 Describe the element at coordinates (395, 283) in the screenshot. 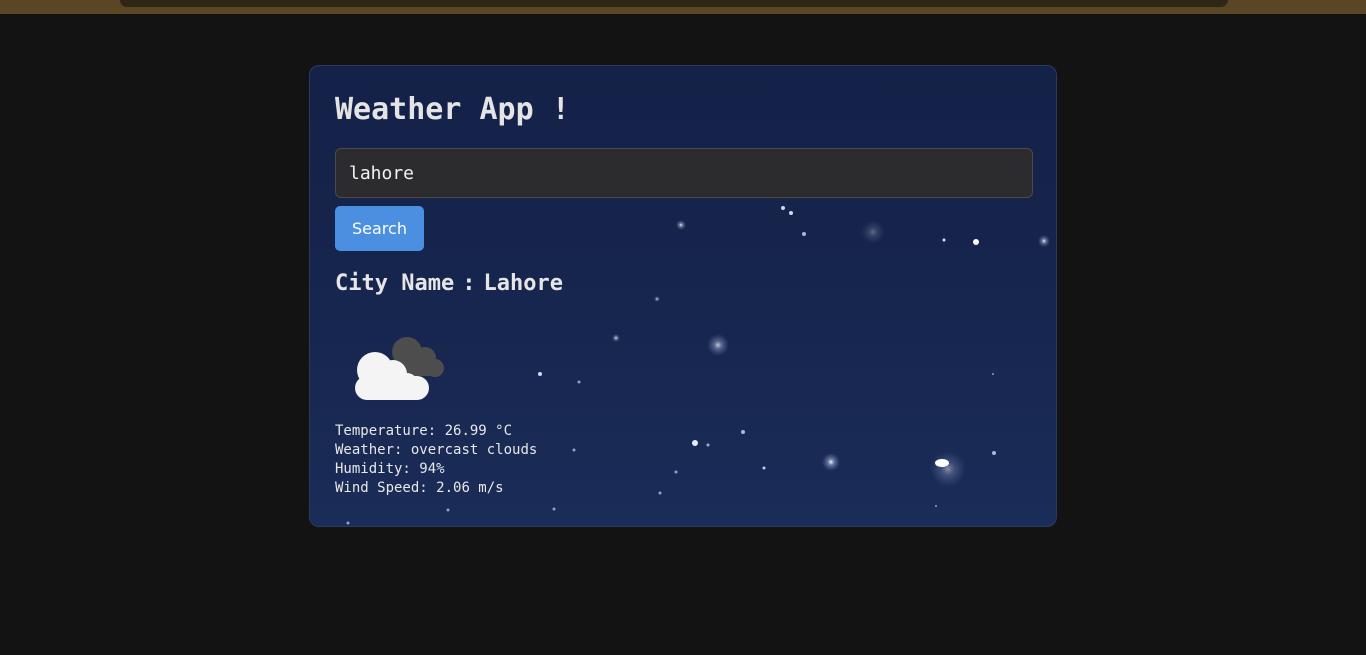

I see `city-name-label: City Name` at that location.